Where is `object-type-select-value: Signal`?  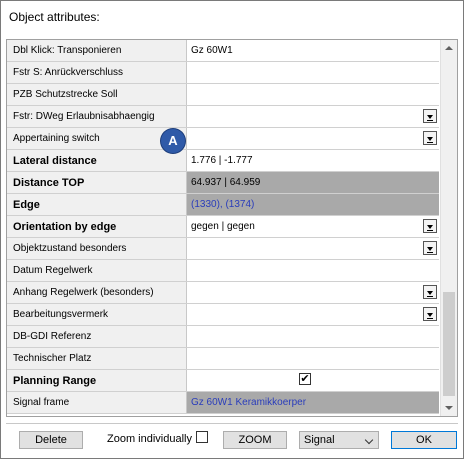 object-type-select-value: Signal is located at coordinates (319, 440).